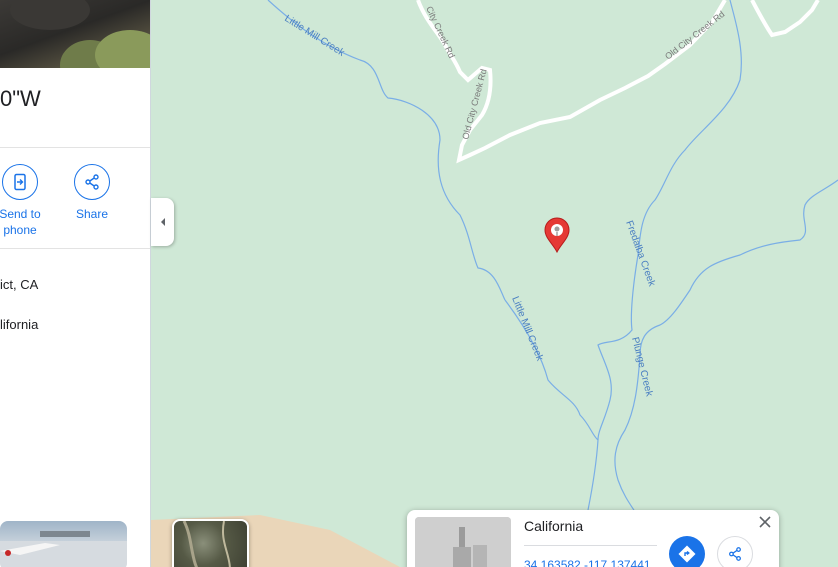  I want to click on share-button: Share, so click(92, 193).